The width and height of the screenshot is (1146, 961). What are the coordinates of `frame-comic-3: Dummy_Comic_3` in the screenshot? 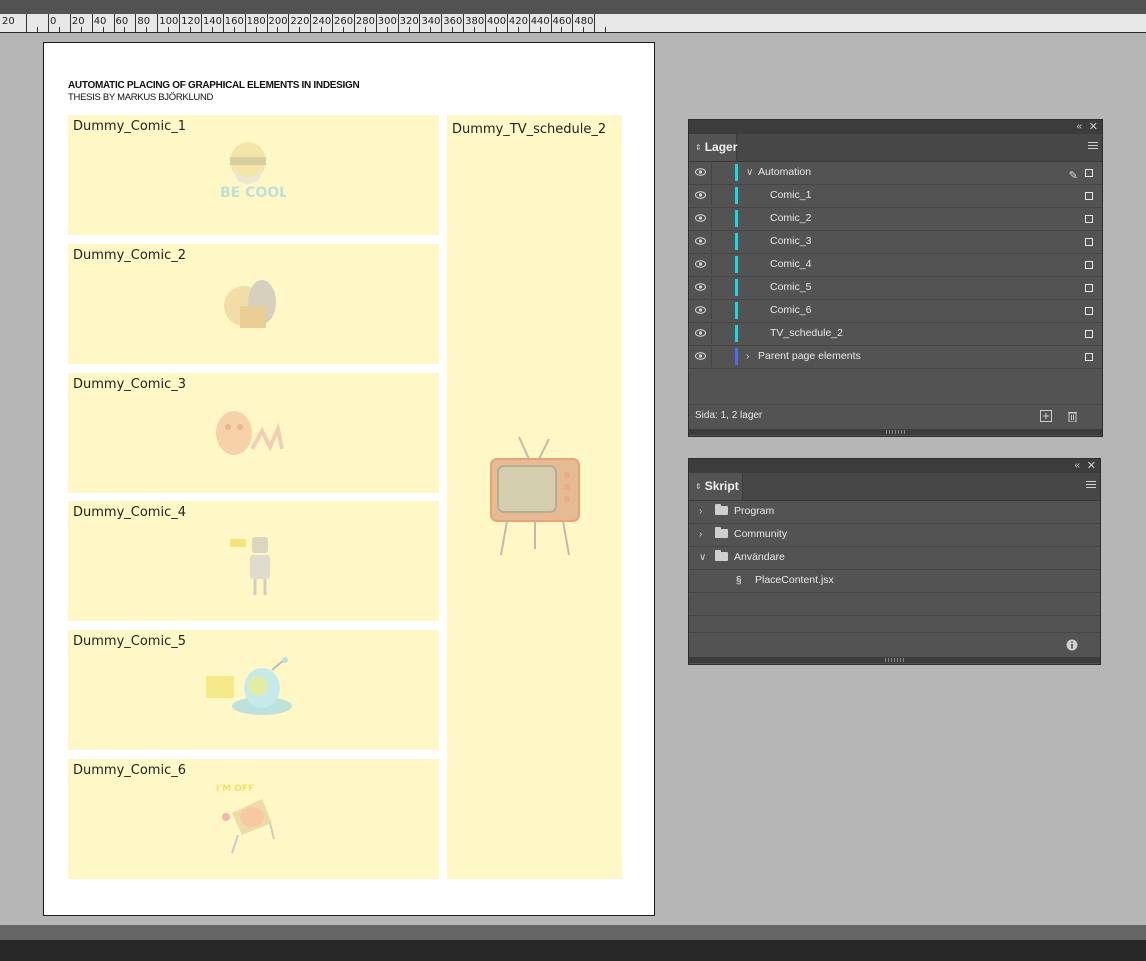 It's located at (253, 433).